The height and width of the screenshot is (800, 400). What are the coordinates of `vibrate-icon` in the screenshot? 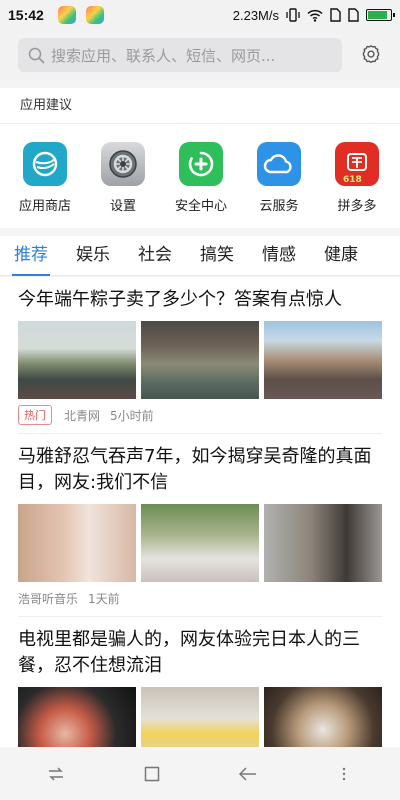 It's located at (293, 15).